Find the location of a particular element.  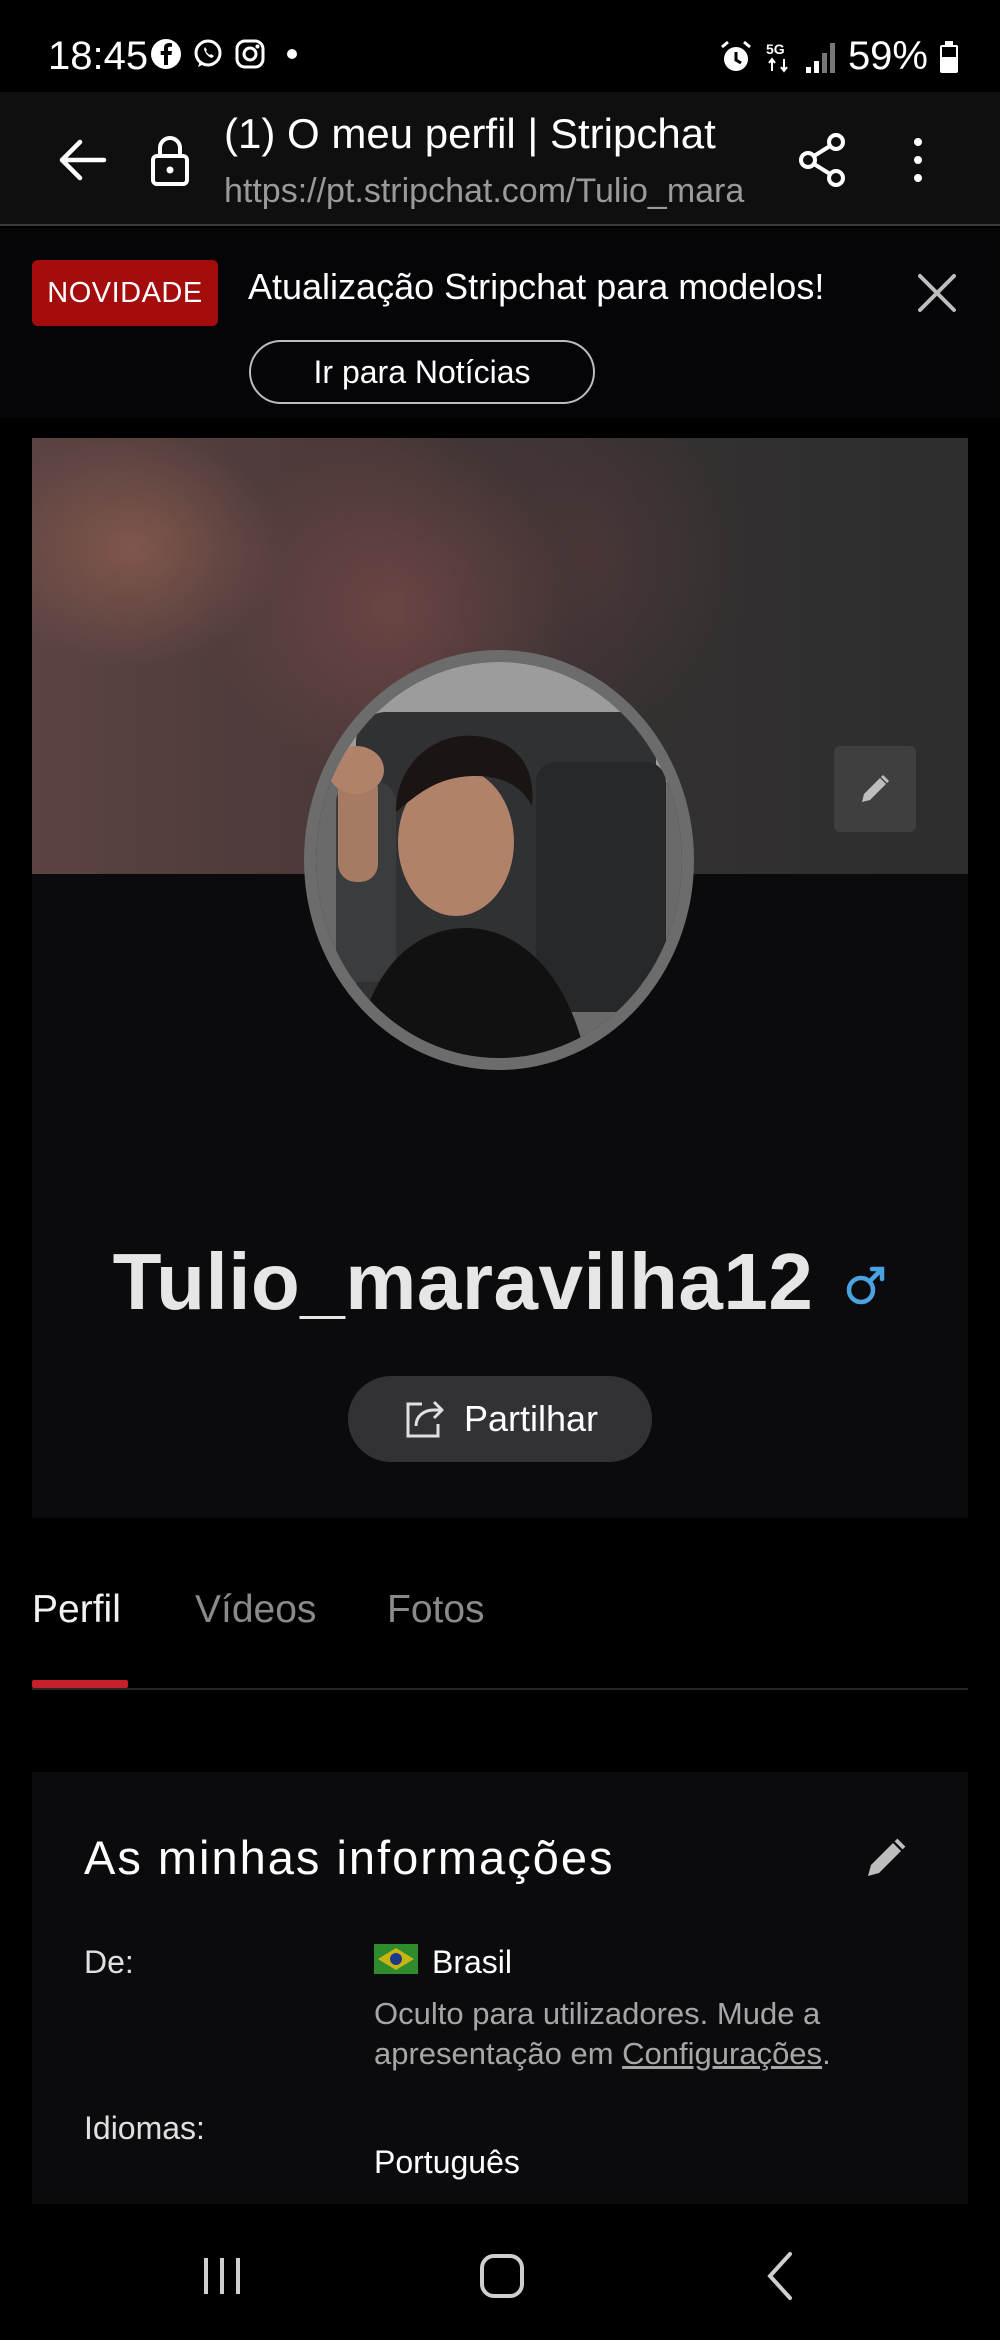

network-5g-icon: 5G is located at coordinates (777, 57).